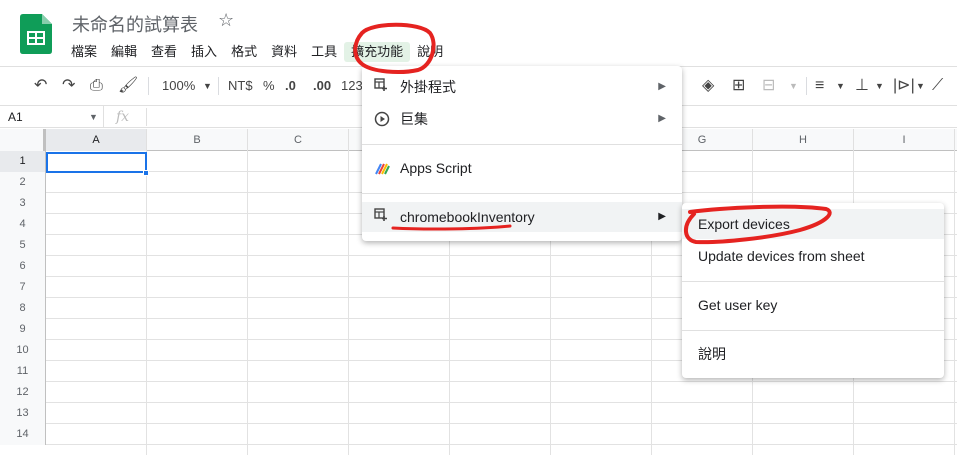  Describe the element at coordinates (813, 305) in the screenshot. I see `submenu-item-get-user-key: Get user key` at that location.